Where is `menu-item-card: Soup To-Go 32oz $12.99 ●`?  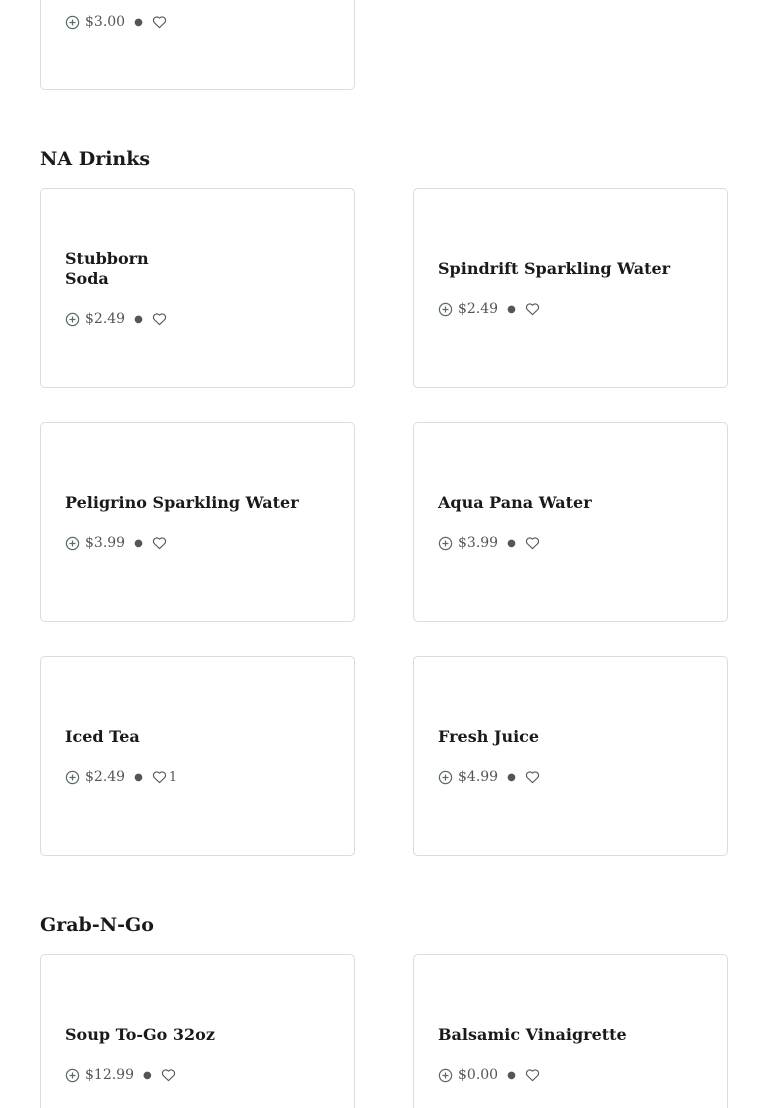 menu-item-card: Soup To-Go 32oz $12.99 ● is located at coordinates (197, 1031).